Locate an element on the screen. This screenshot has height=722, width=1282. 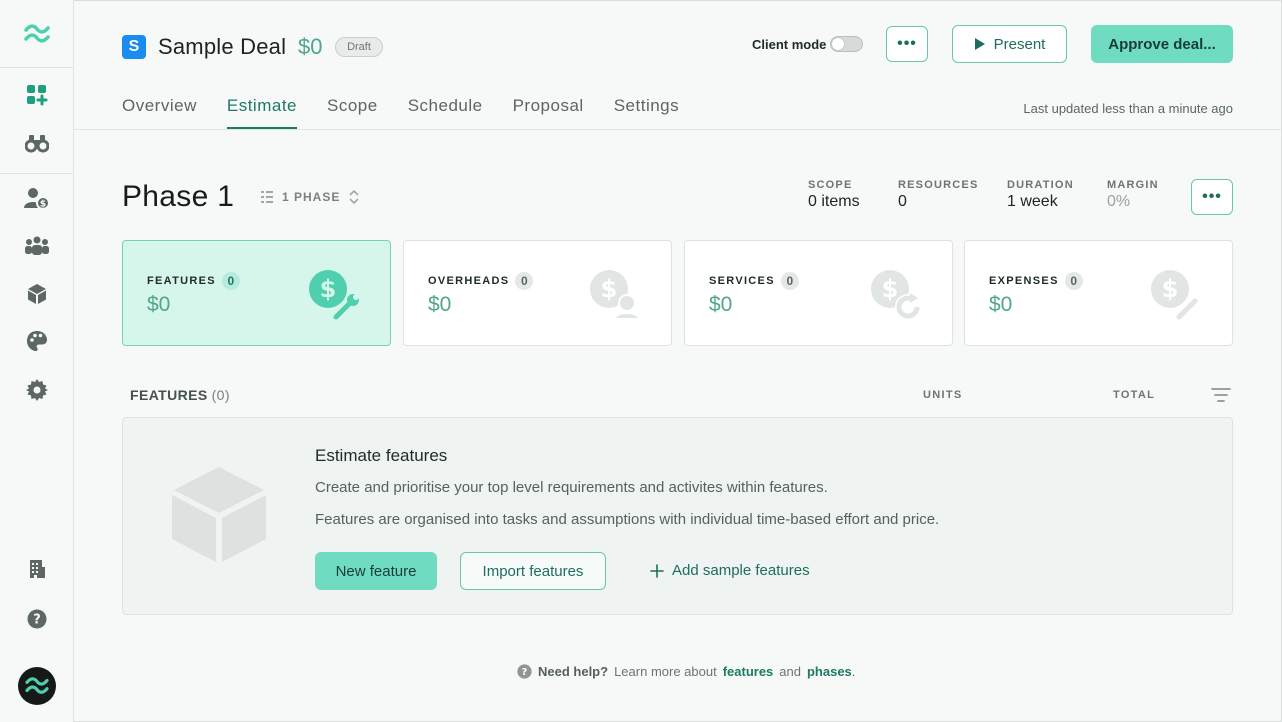
play-icon is located at coordinates (979, 44).